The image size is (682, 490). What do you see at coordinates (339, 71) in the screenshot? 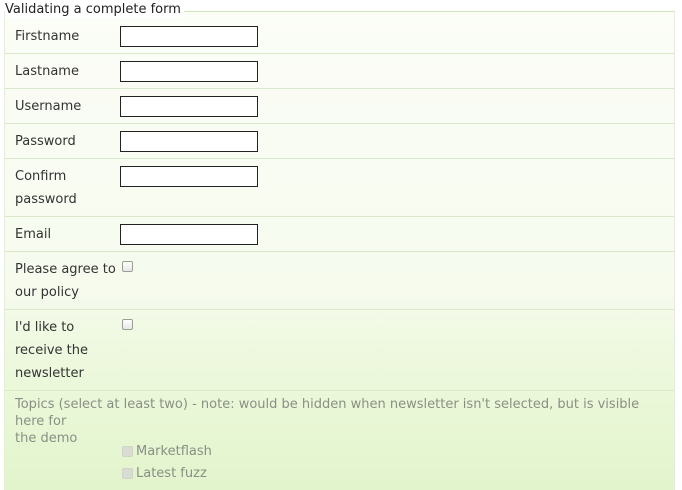
I see `form-row-lastname: Lastname` at bounding box center [339, 71].